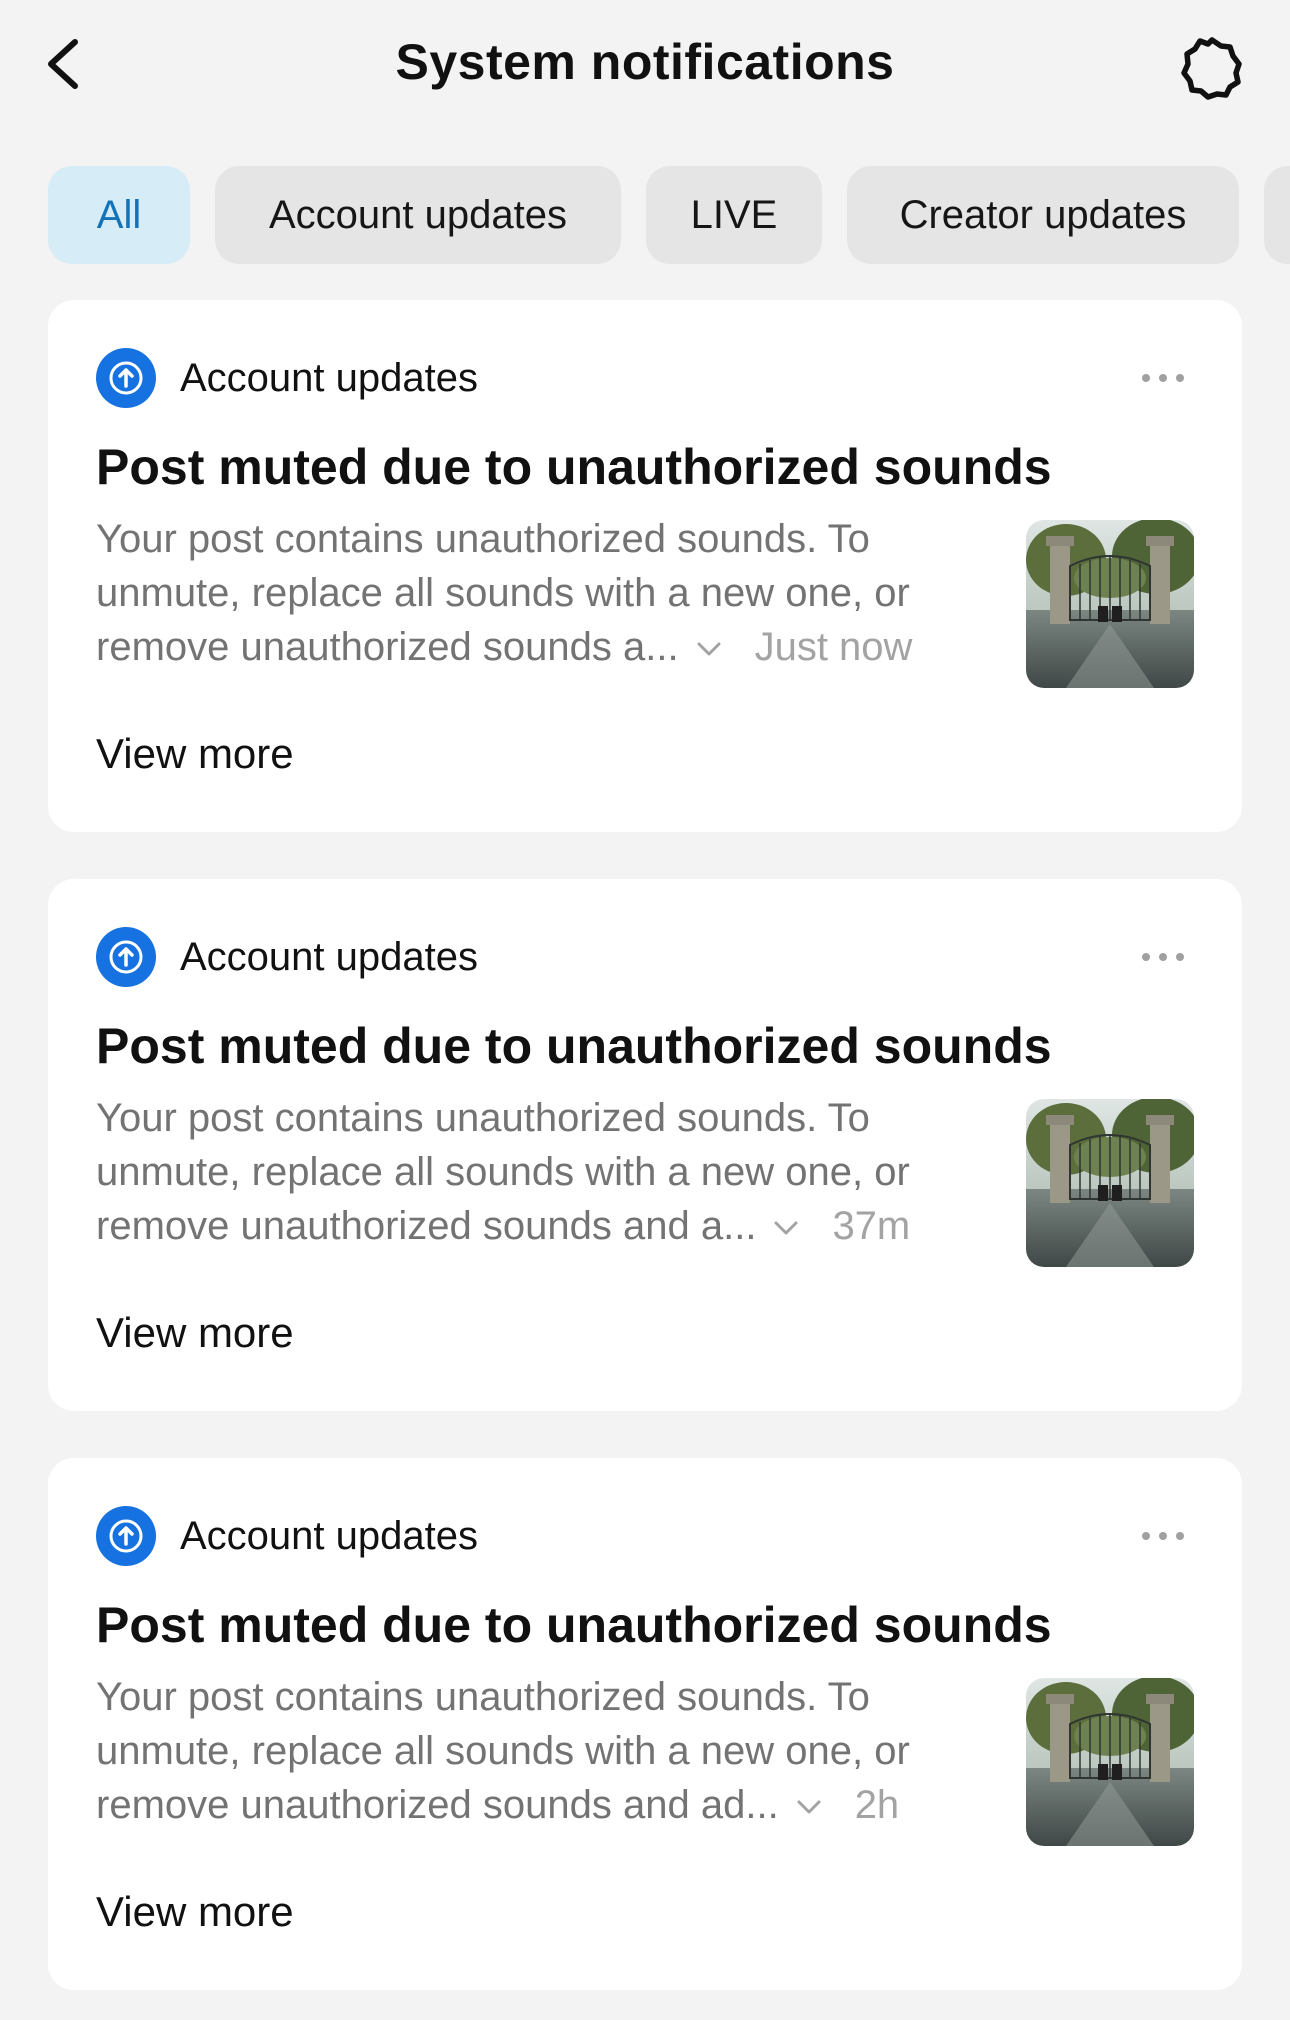 This screenshot has width=1290, height=2020. What do you see at coordinates (833, 647) in the screenshot?
I see `timestamp: Just now` at bounding box center [833, 647].